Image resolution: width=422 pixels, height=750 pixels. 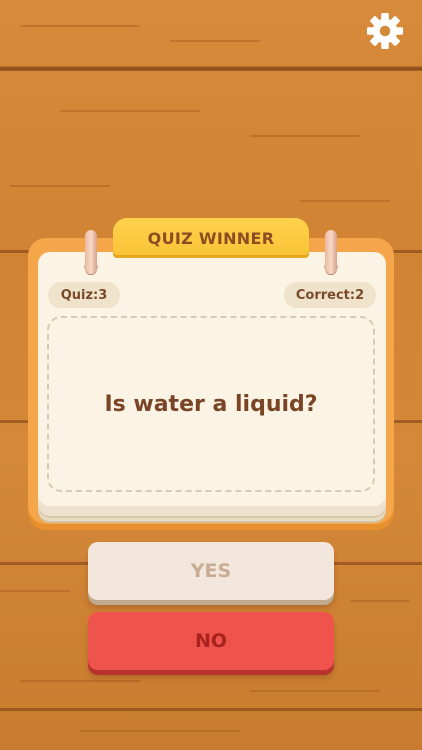 I want to click on quiz-number-badge: Quiz:3, so click(x=84, y=295).